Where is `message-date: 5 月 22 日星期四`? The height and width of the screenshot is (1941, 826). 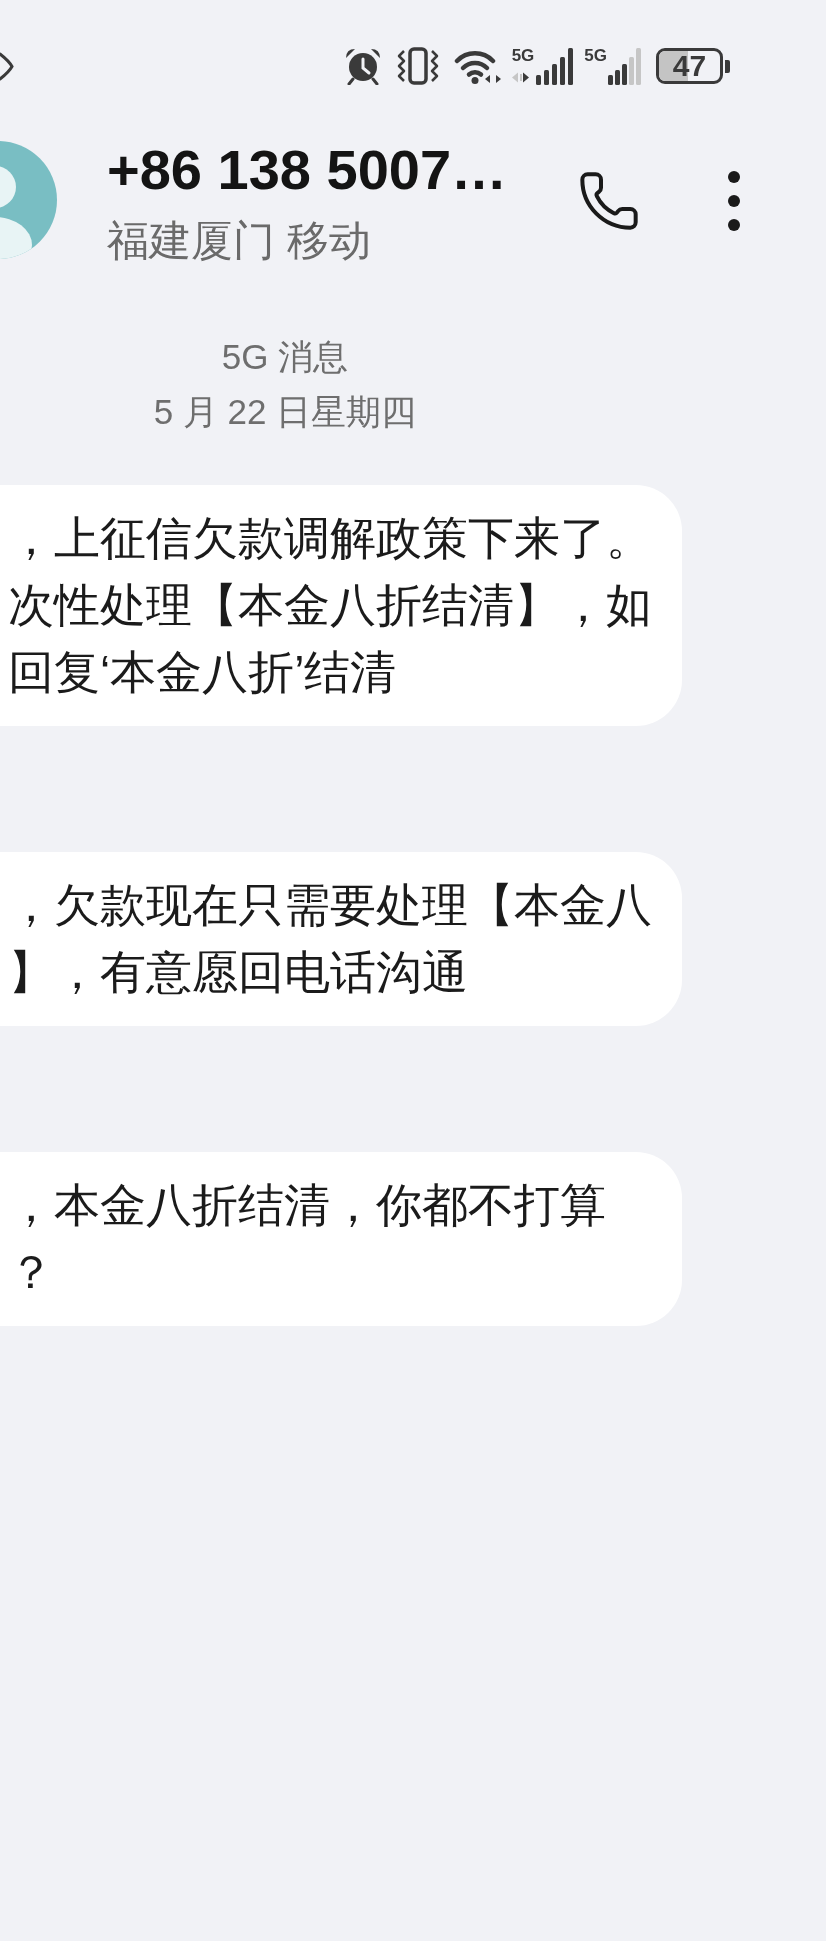 message-date: 5 月 22 日星期四 is located at coordinates (285, 412).